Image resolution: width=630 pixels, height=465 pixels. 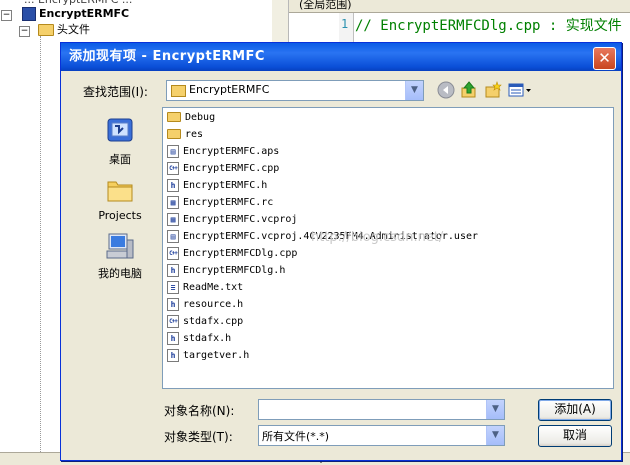 I want to click on file-item: h resource.h, so click(x=205, y=305).